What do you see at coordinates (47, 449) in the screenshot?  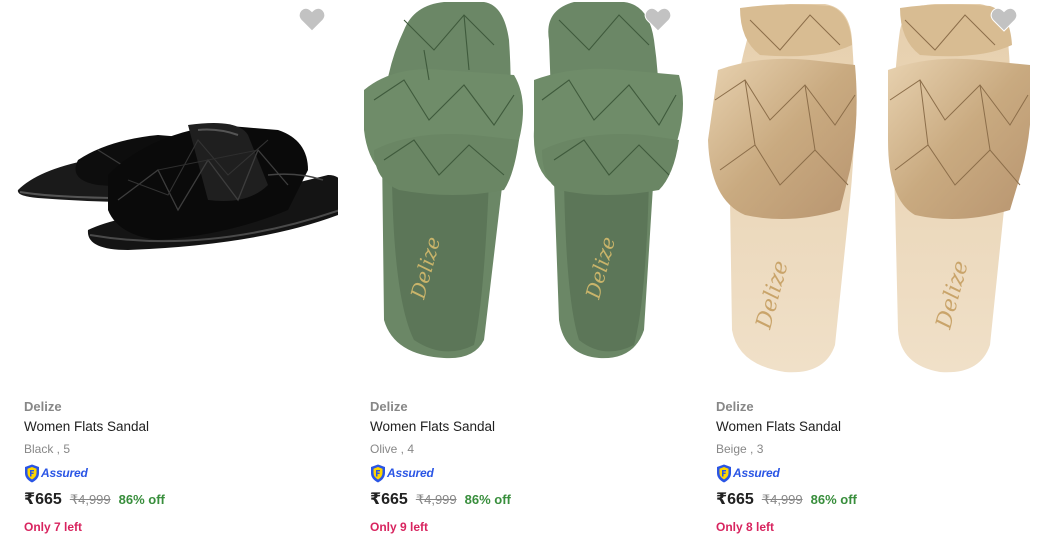 I see `product-variant: Black , 5` at bounding box center [47, 449].